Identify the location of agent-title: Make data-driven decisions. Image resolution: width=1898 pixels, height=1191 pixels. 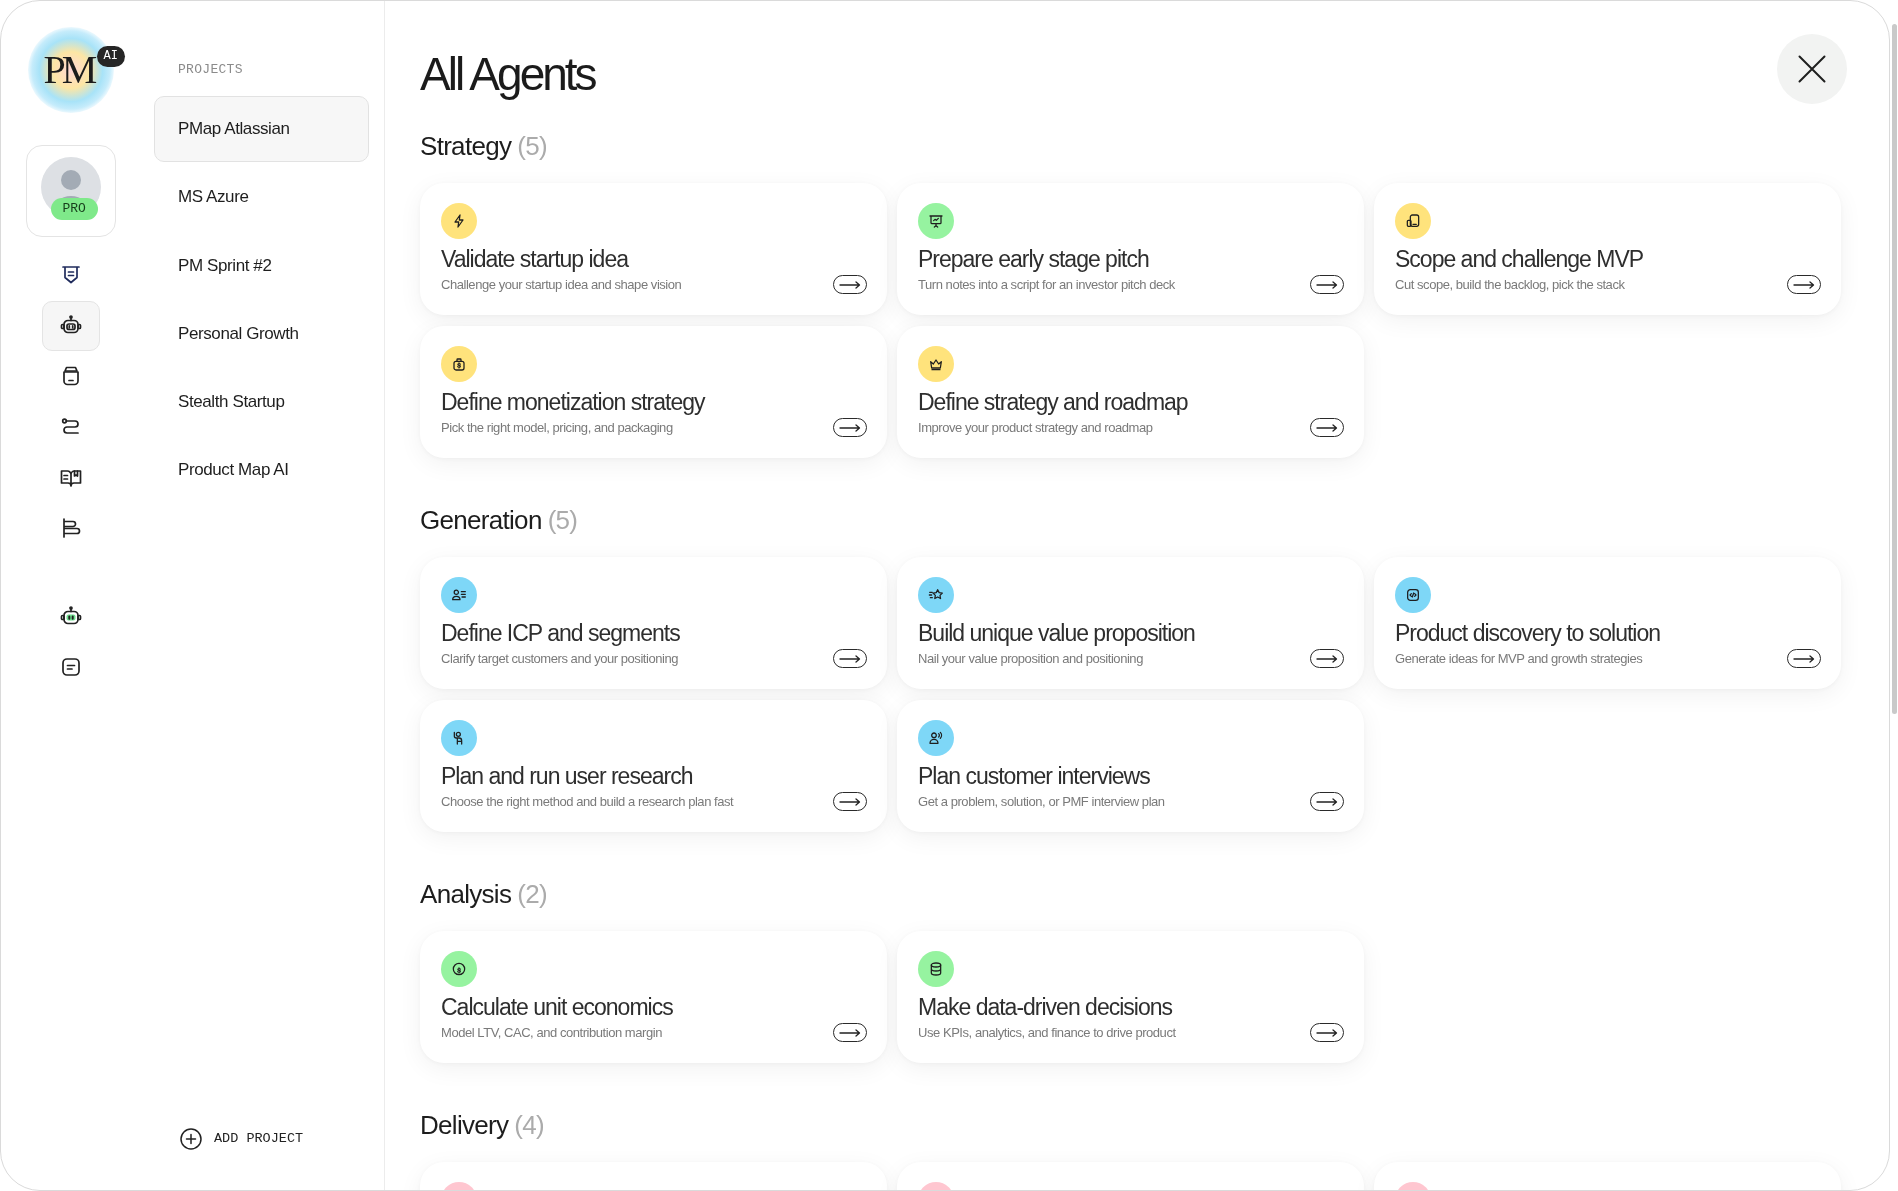
(1045, 1007).